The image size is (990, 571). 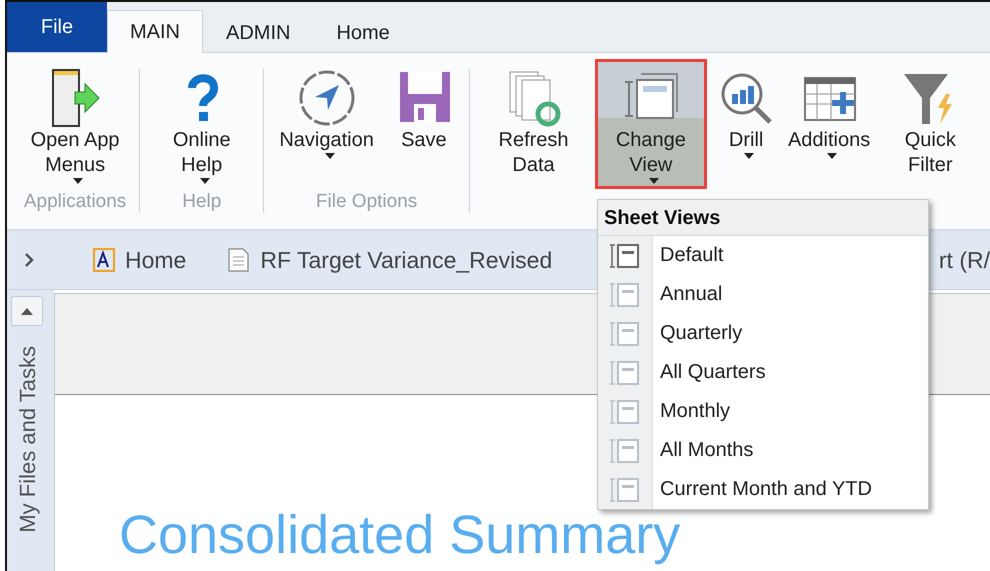 I want to click on menu-item: All Months, so click(x=763, y=450).